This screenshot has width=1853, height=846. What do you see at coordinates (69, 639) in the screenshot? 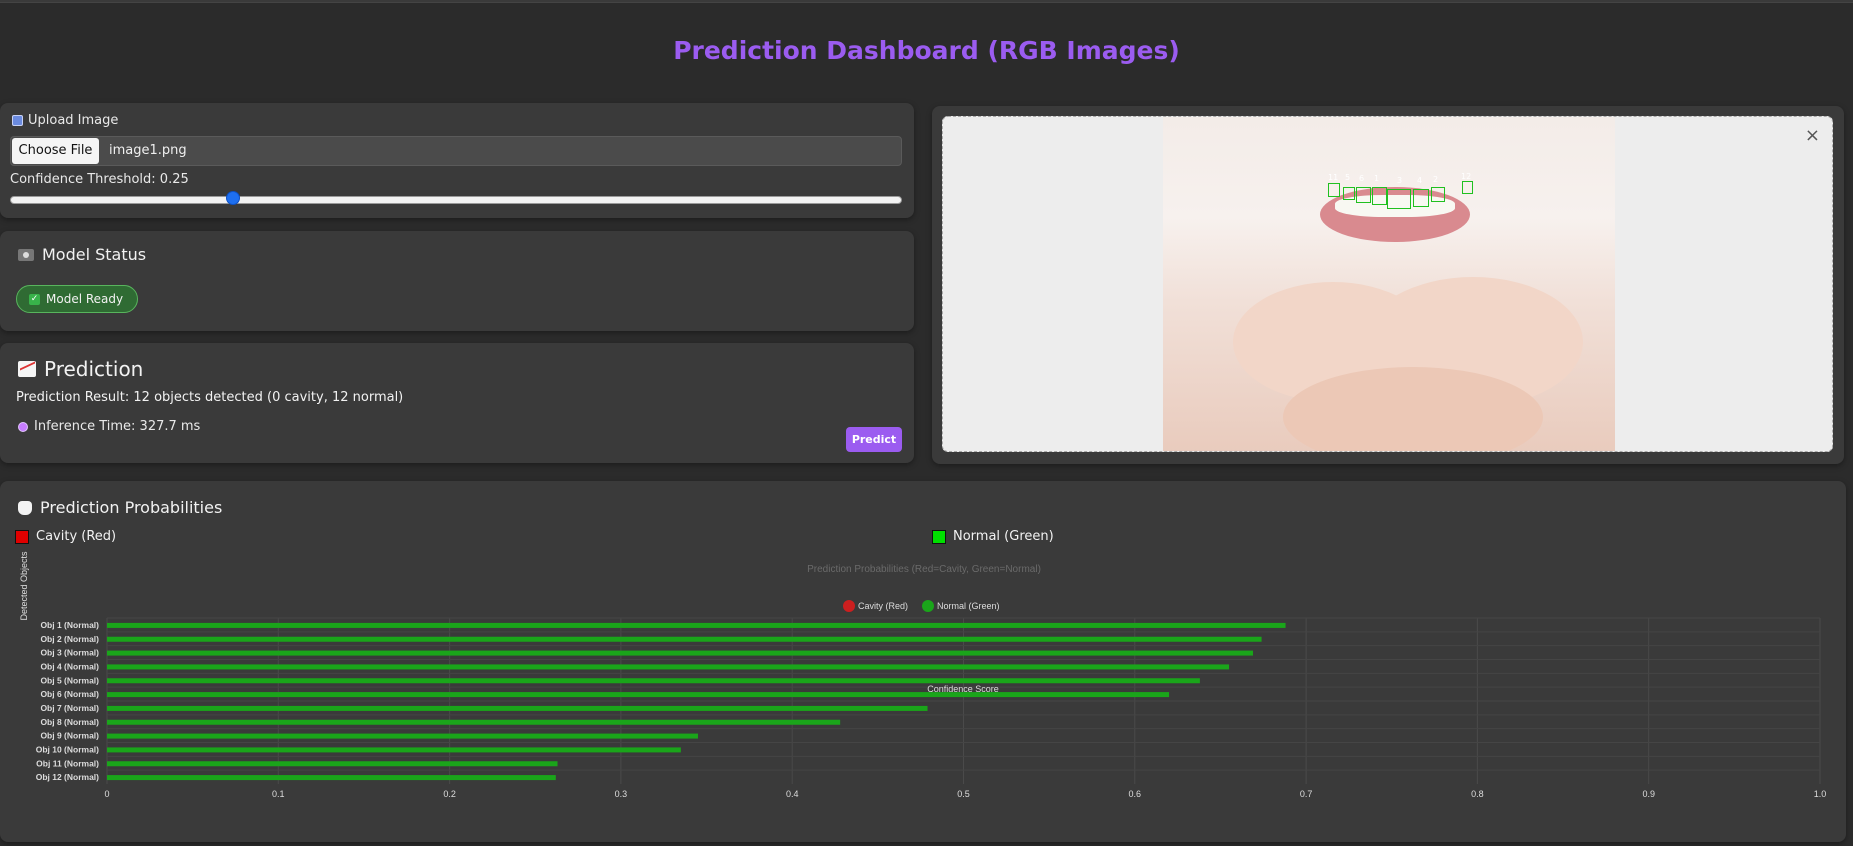
I see `y-tick-label: Obj 2 (Normal)` at bounding box center [69, 639].